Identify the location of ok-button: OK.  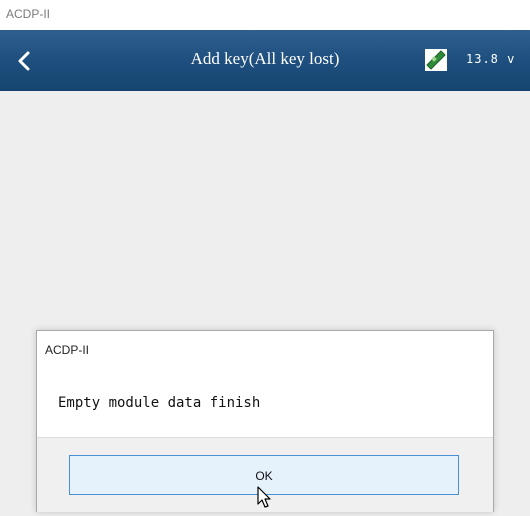
(264, 475).